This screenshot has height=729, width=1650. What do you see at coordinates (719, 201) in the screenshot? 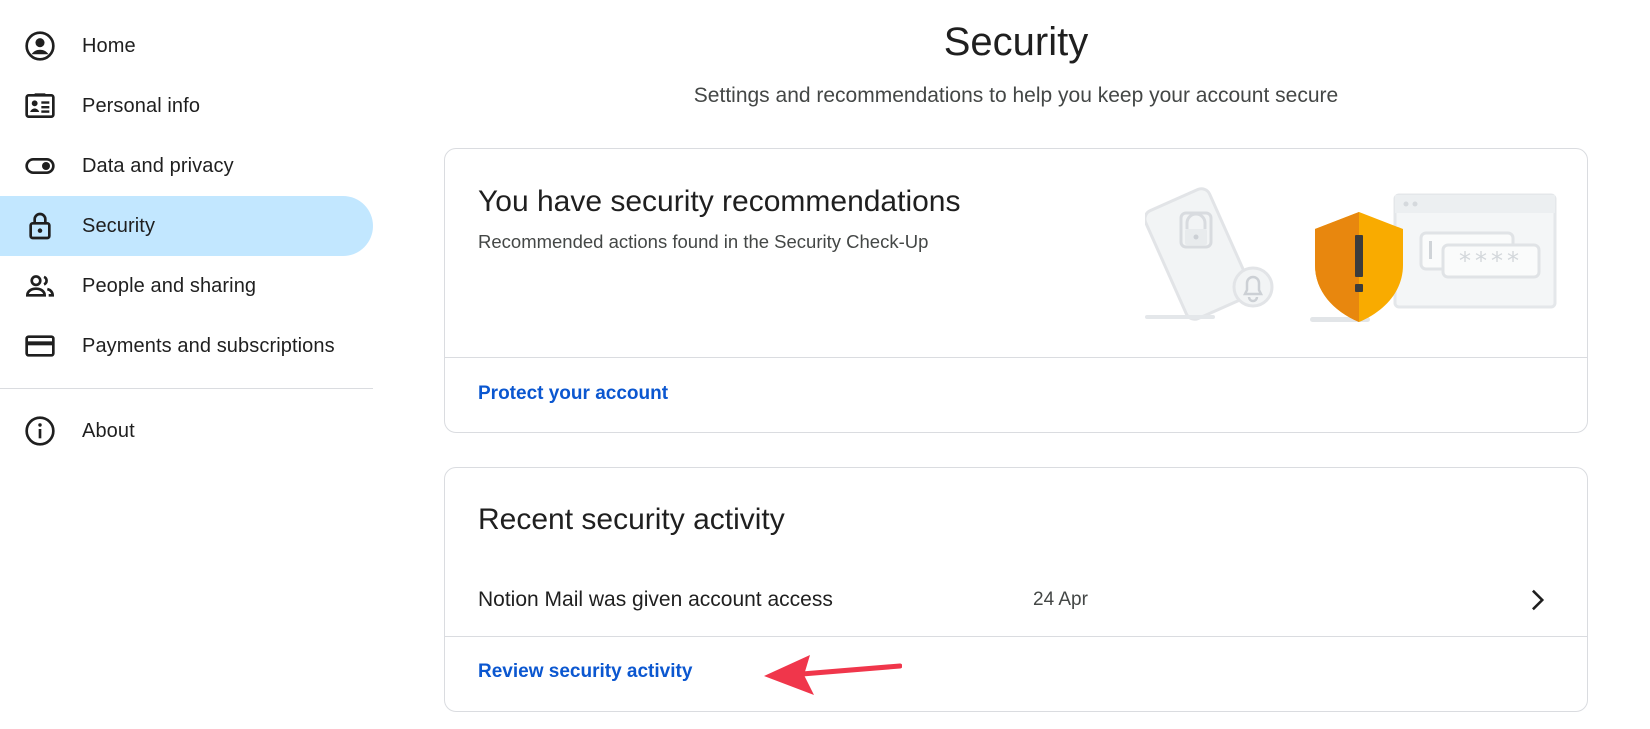
I see `recommendations-title: You have security recommendations` at bounding box center [719, 201].